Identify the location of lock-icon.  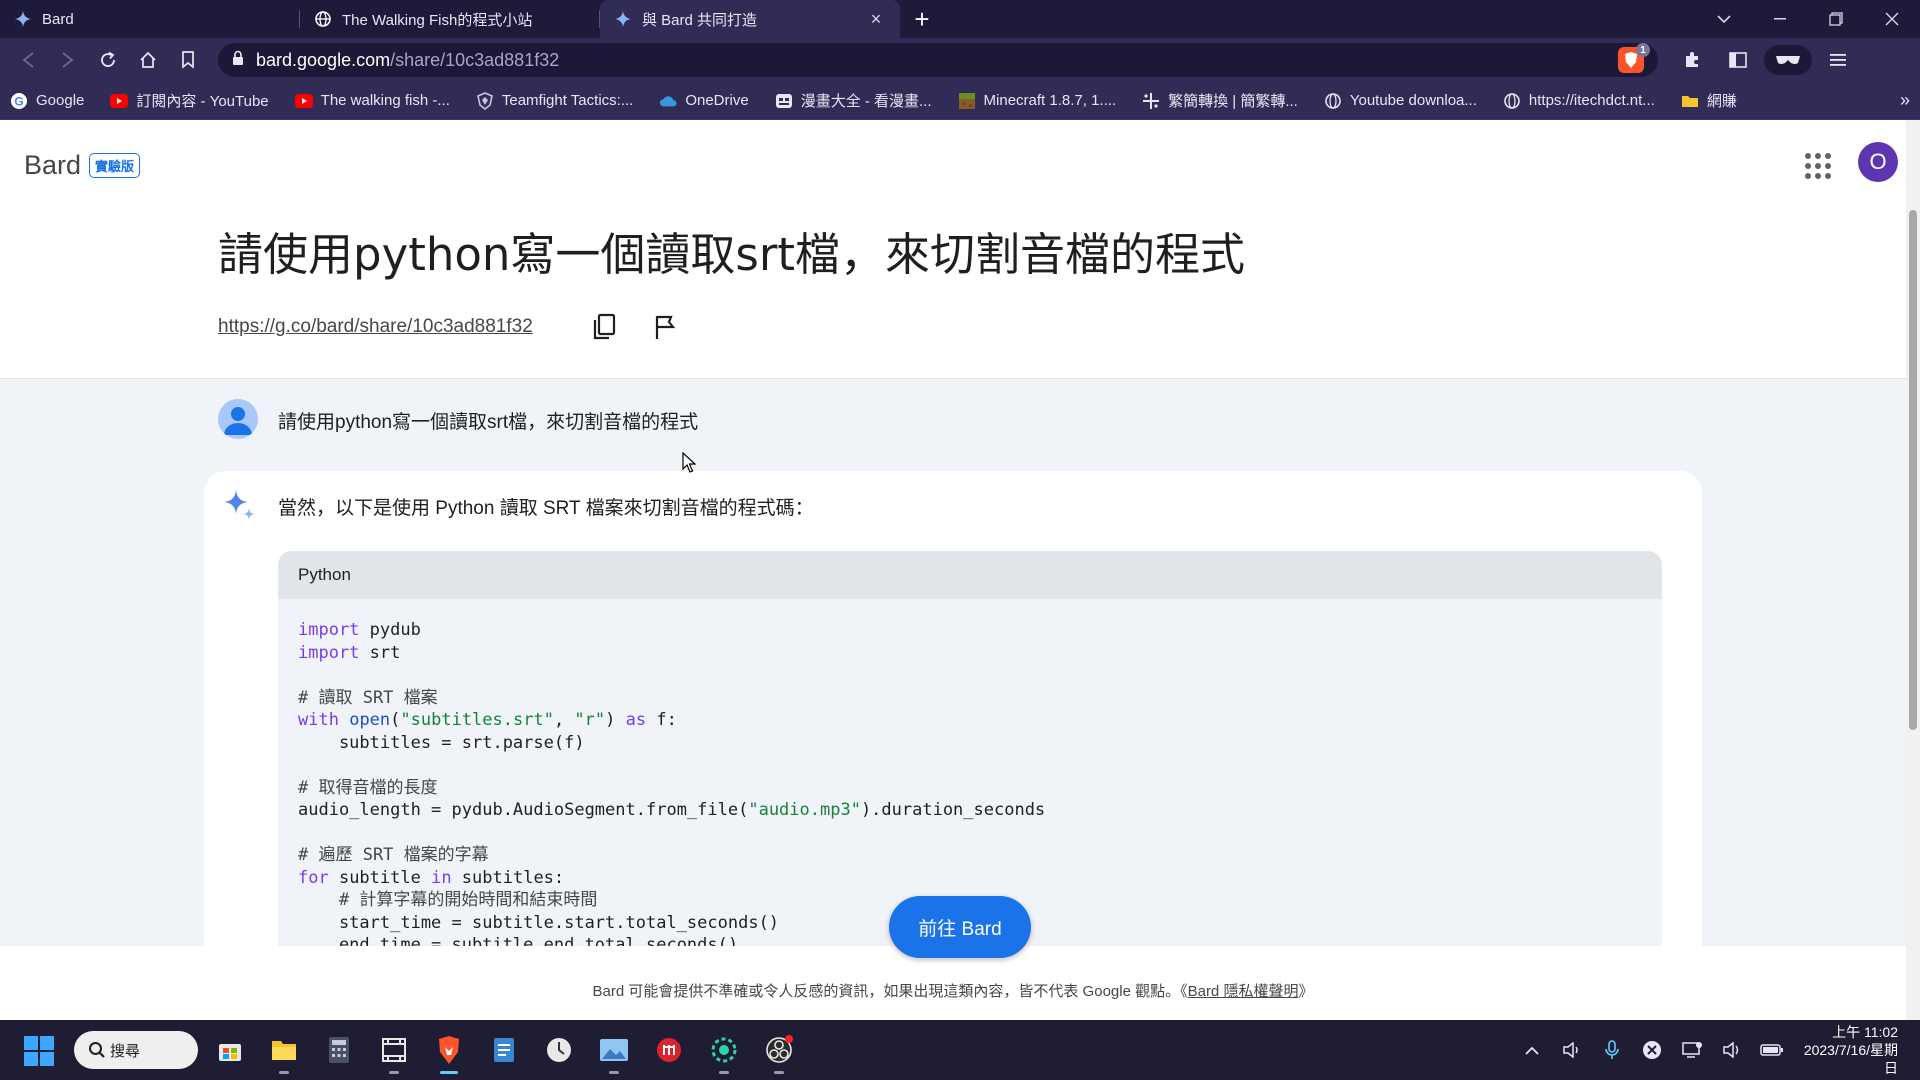
(238, 60).